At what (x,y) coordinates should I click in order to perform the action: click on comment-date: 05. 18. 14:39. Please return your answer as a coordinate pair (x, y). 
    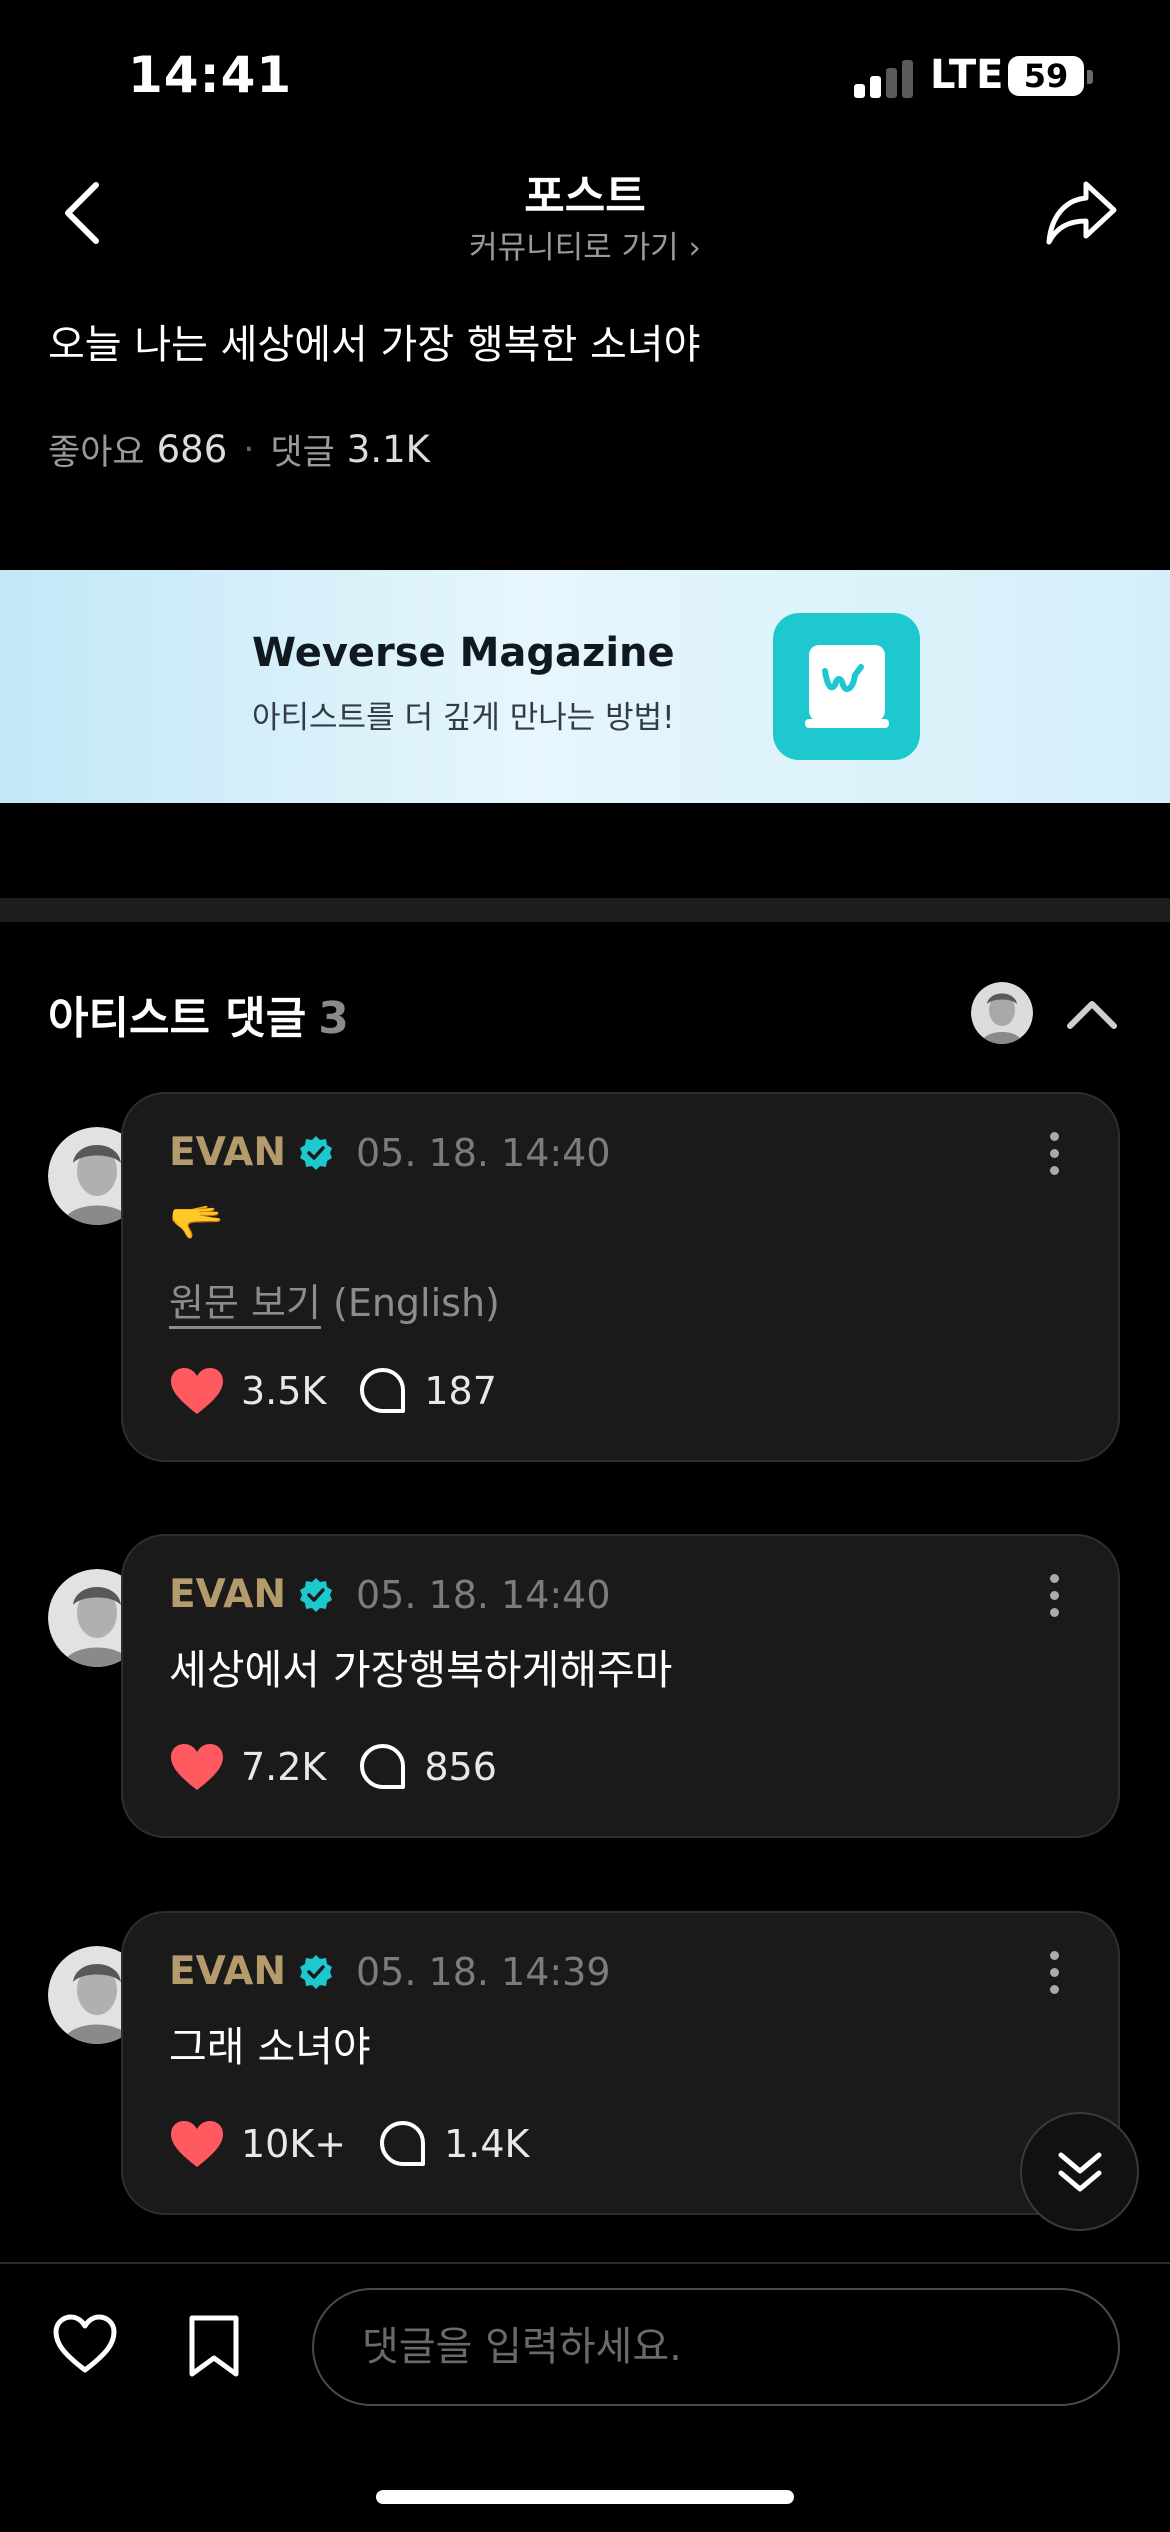
    Looking at the image, I should click on (483, 1971).